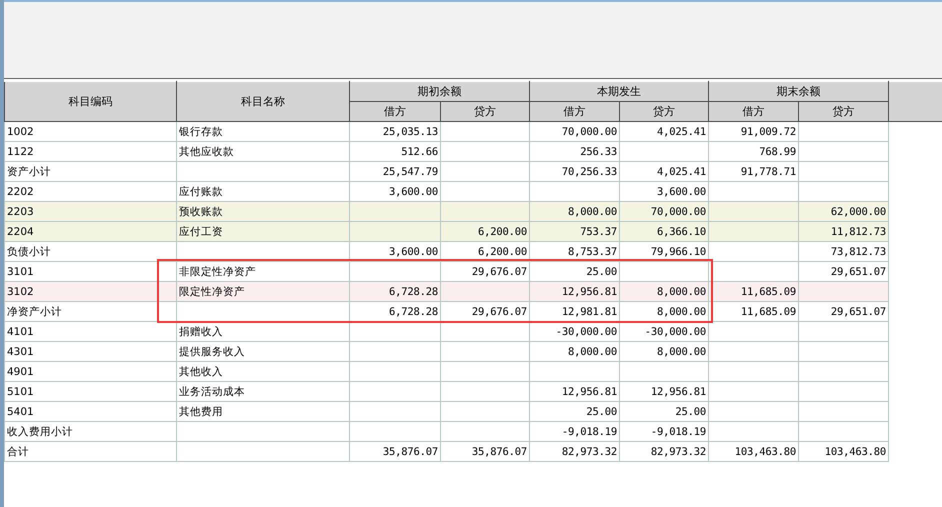  What do you see at coordinates (263, 102) in the screenshot?
I see `column-header: 科目名称` at bounding box center [263, 102].